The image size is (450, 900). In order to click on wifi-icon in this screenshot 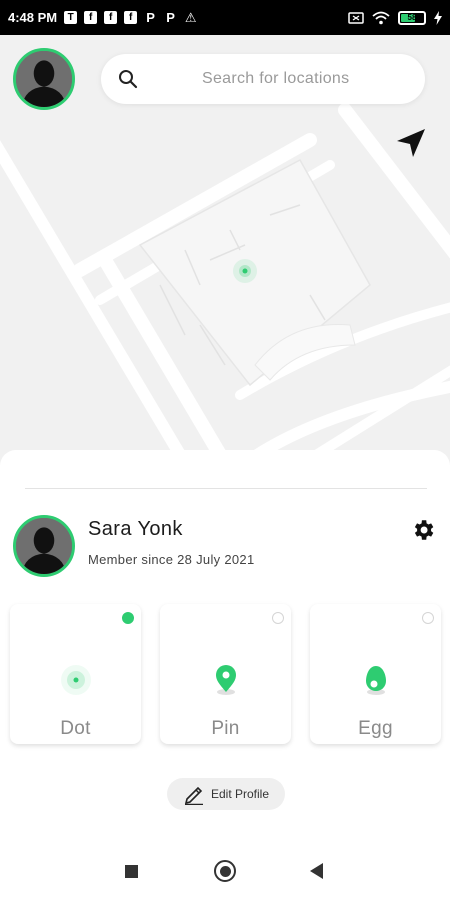, I will do `click(381, 17)`.